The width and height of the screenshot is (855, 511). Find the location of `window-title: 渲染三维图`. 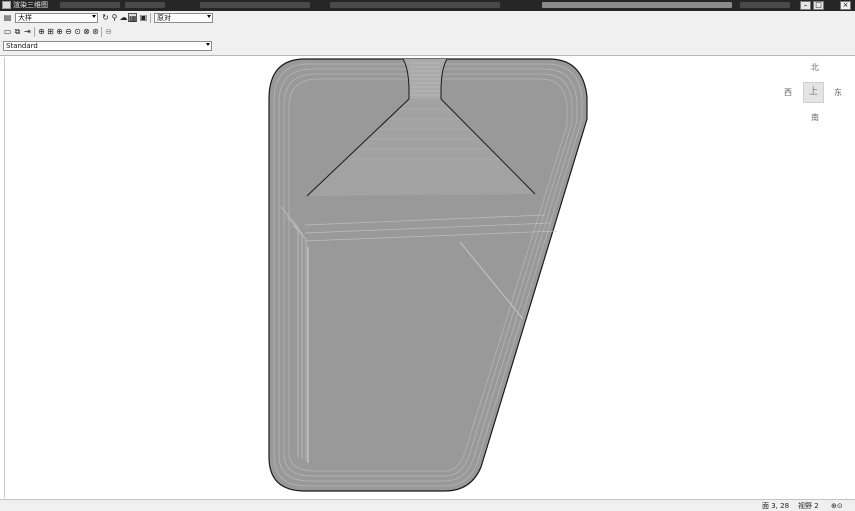

window-title: 渲染三维图 is located at coordinates (30, 5).